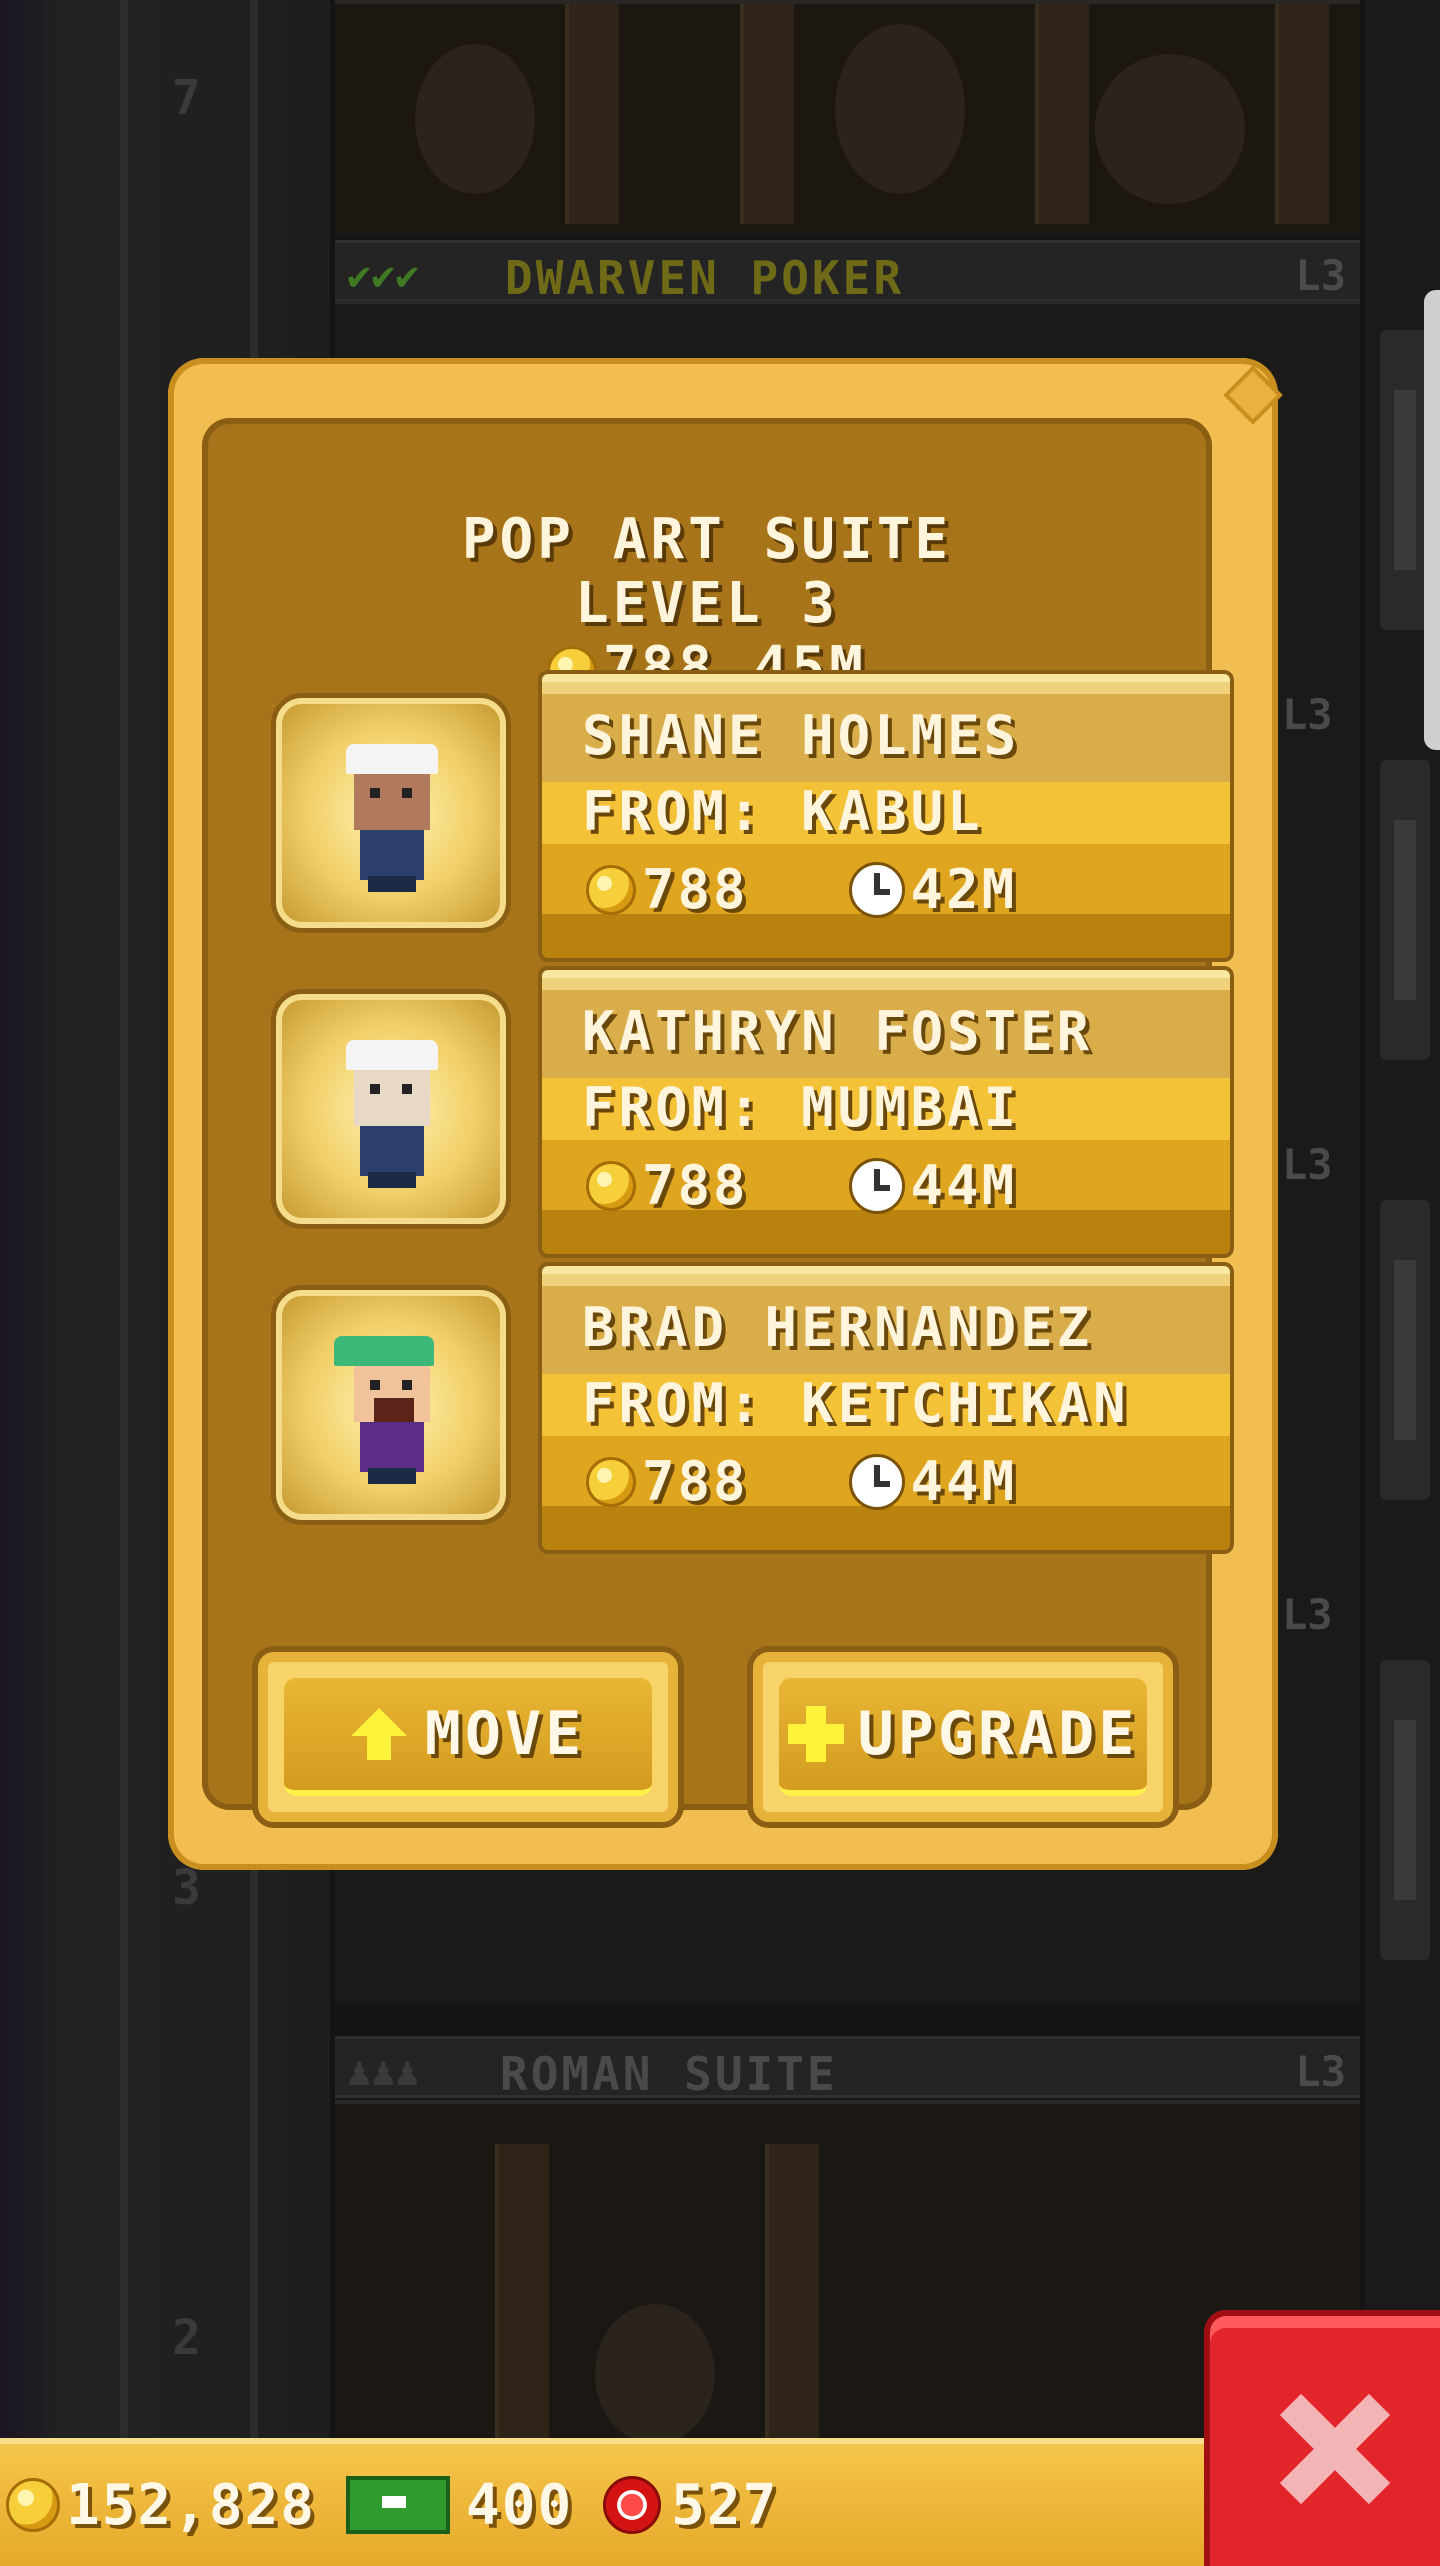  I want to click on floor-name: ROMAN SUITE, so click(669, 2074).